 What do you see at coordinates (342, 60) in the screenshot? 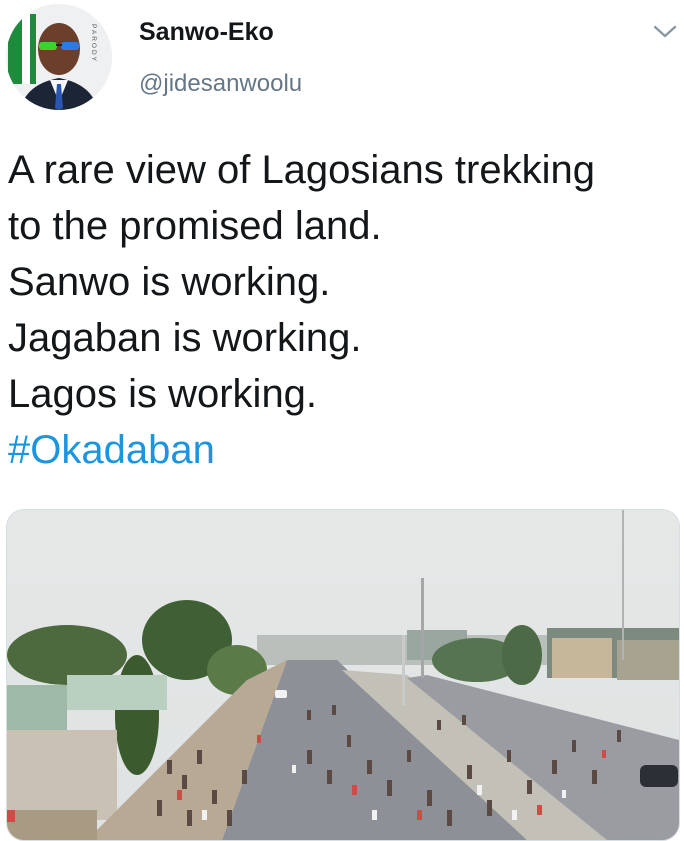
I see `tweet-header: PARODY Sanwo-Eko @jidesanwoolu` at bounding box center [342, 60].